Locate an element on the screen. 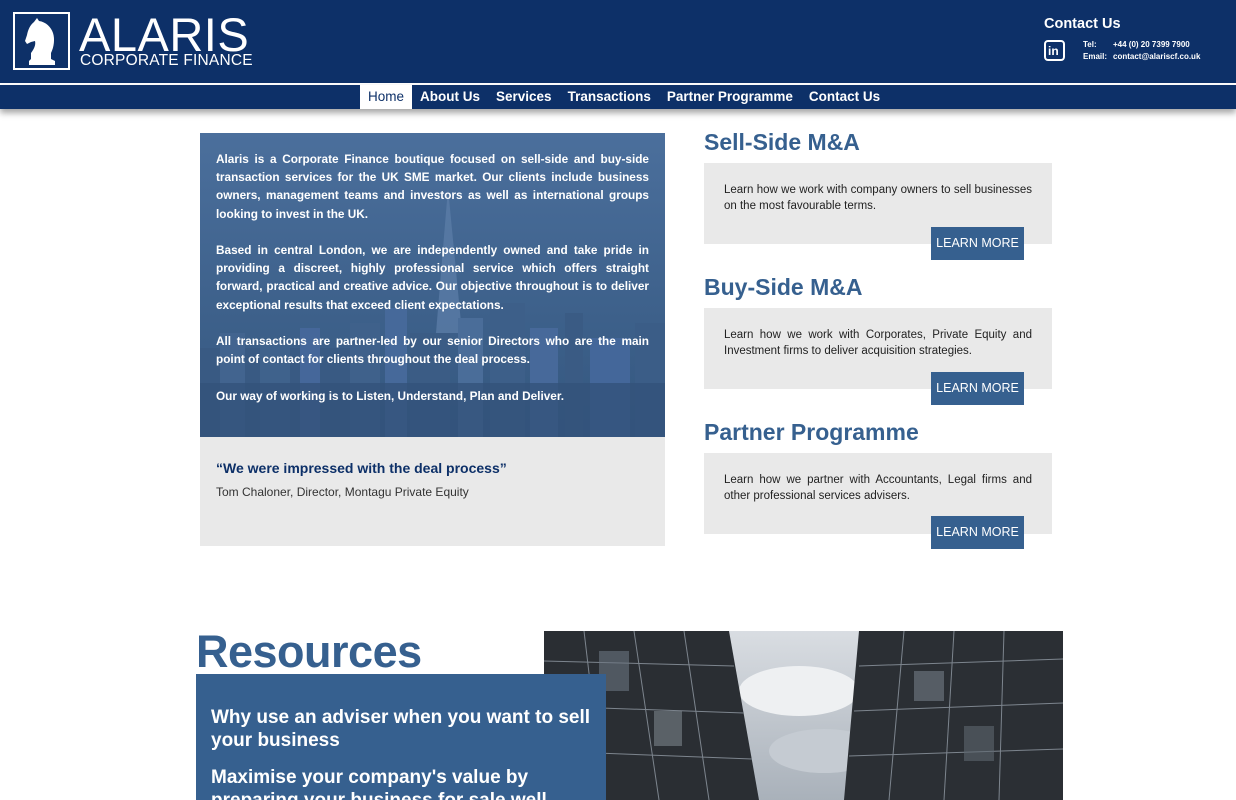 This screenshot has width=1236, height=800. partner-programme-title: Partner Programme is located at coordinates (811, 432).